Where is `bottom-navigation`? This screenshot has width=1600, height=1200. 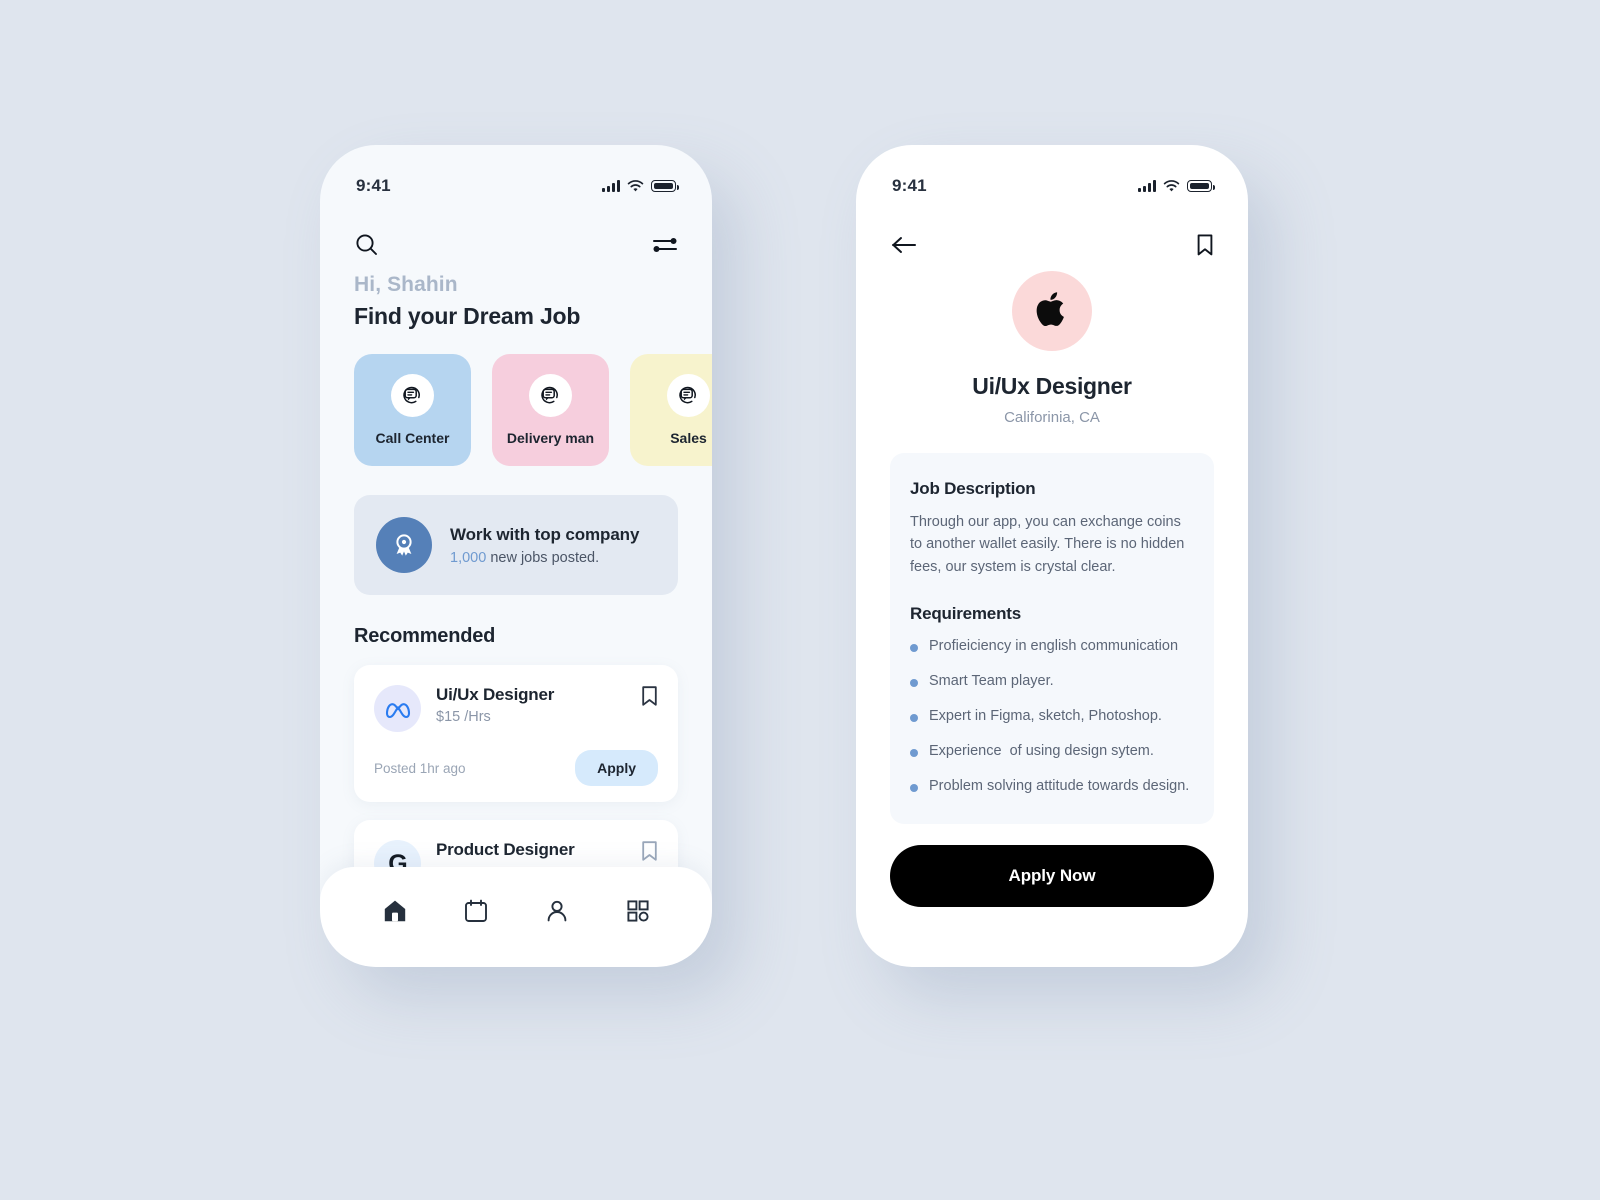
bottom-navigation is located at coordinates (516, 917).